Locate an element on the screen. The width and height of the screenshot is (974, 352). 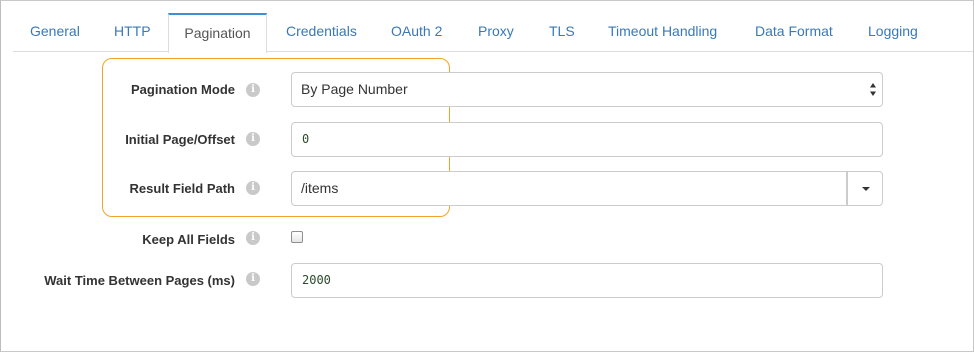
keep-all-fields-label: Keep All Fields is located at coordinates (188, 239).